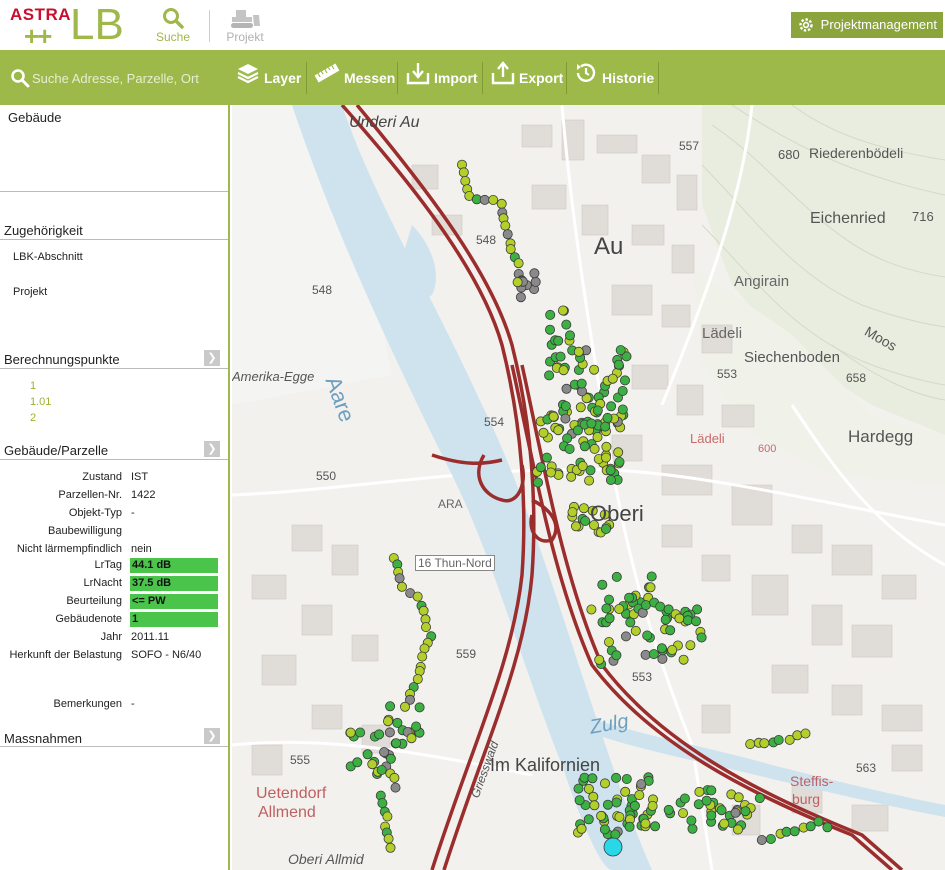 The width and height of the screenshot is (945, 870). What do you see at coordinates (442, 78) in the screenshot?
I see `import-button: Import` at bounding box center [442, 78].